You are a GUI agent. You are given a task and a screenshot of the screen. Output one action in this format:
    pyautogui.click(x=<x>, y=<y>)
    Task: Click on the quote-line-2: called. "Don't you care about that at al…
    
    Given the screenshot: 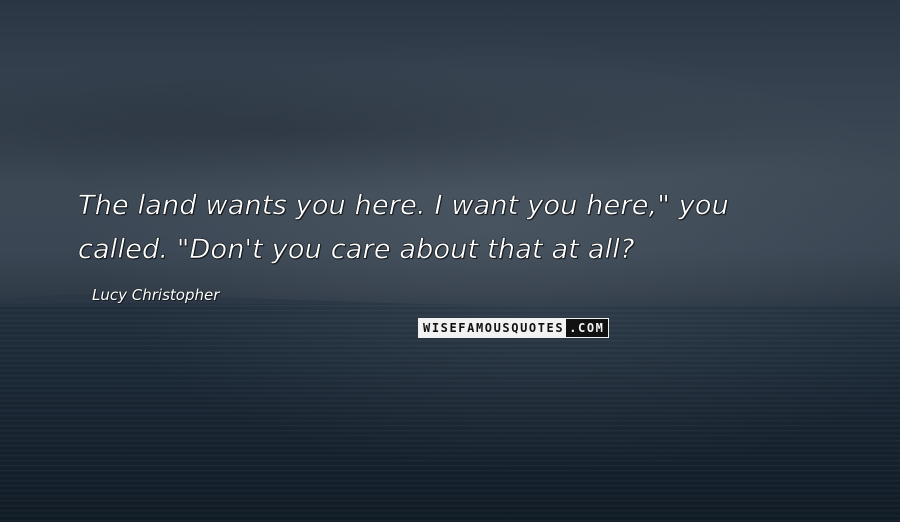 What is the action you would take?
    pyautogui.click(x=356, y=249)
    